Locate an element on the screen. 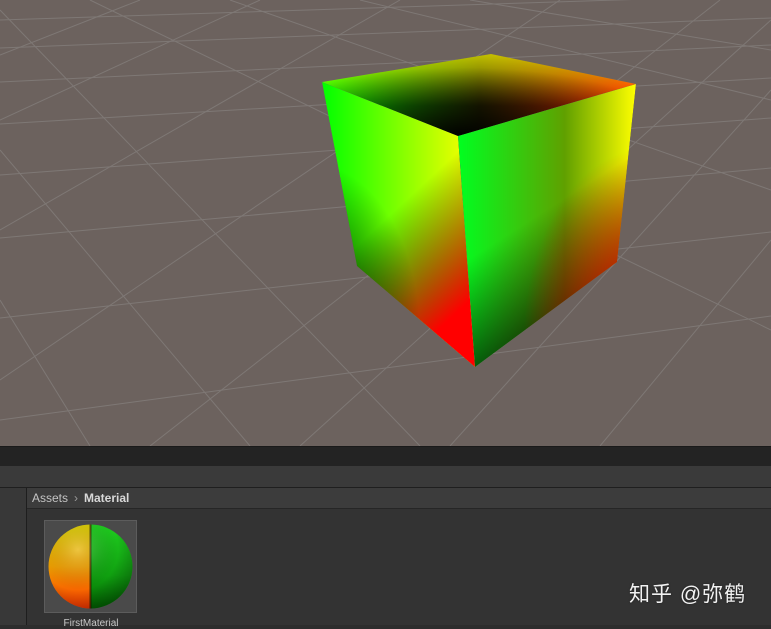  project-panel-toolbar is located at coordinates (385, 477).